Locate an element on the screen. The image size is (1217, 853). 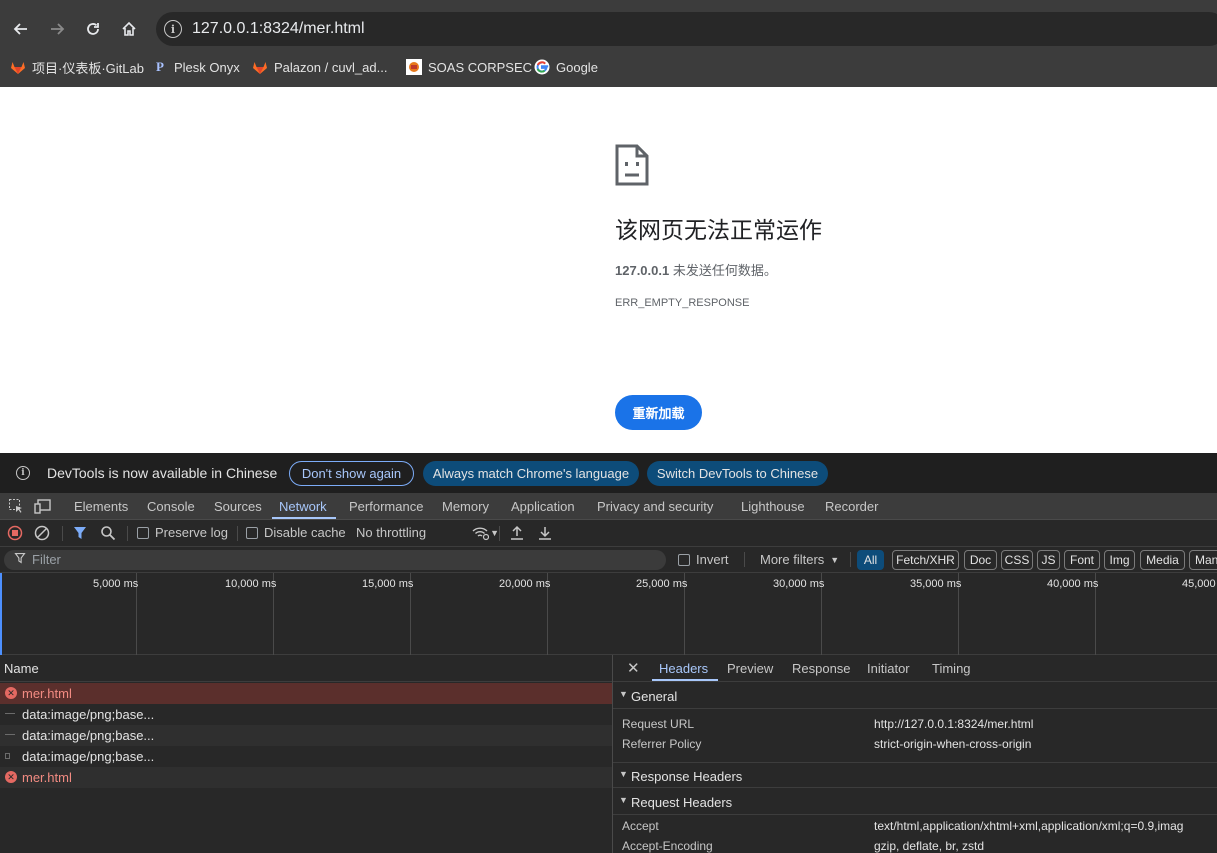
type-filter-fetch-xhr: Fetch/XHR is located at coordinates (925, 560).